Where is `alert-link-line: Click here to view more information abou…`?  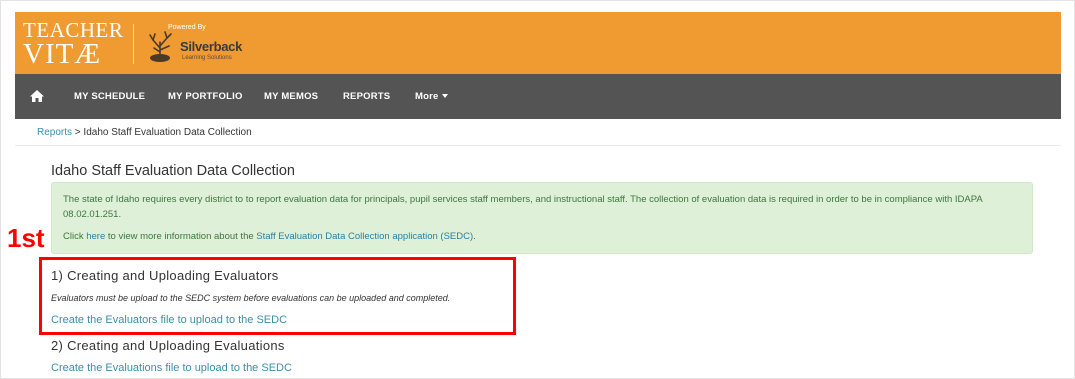 alert-link-line: Click here to view more information abou… is located at coordinates (542, 236).